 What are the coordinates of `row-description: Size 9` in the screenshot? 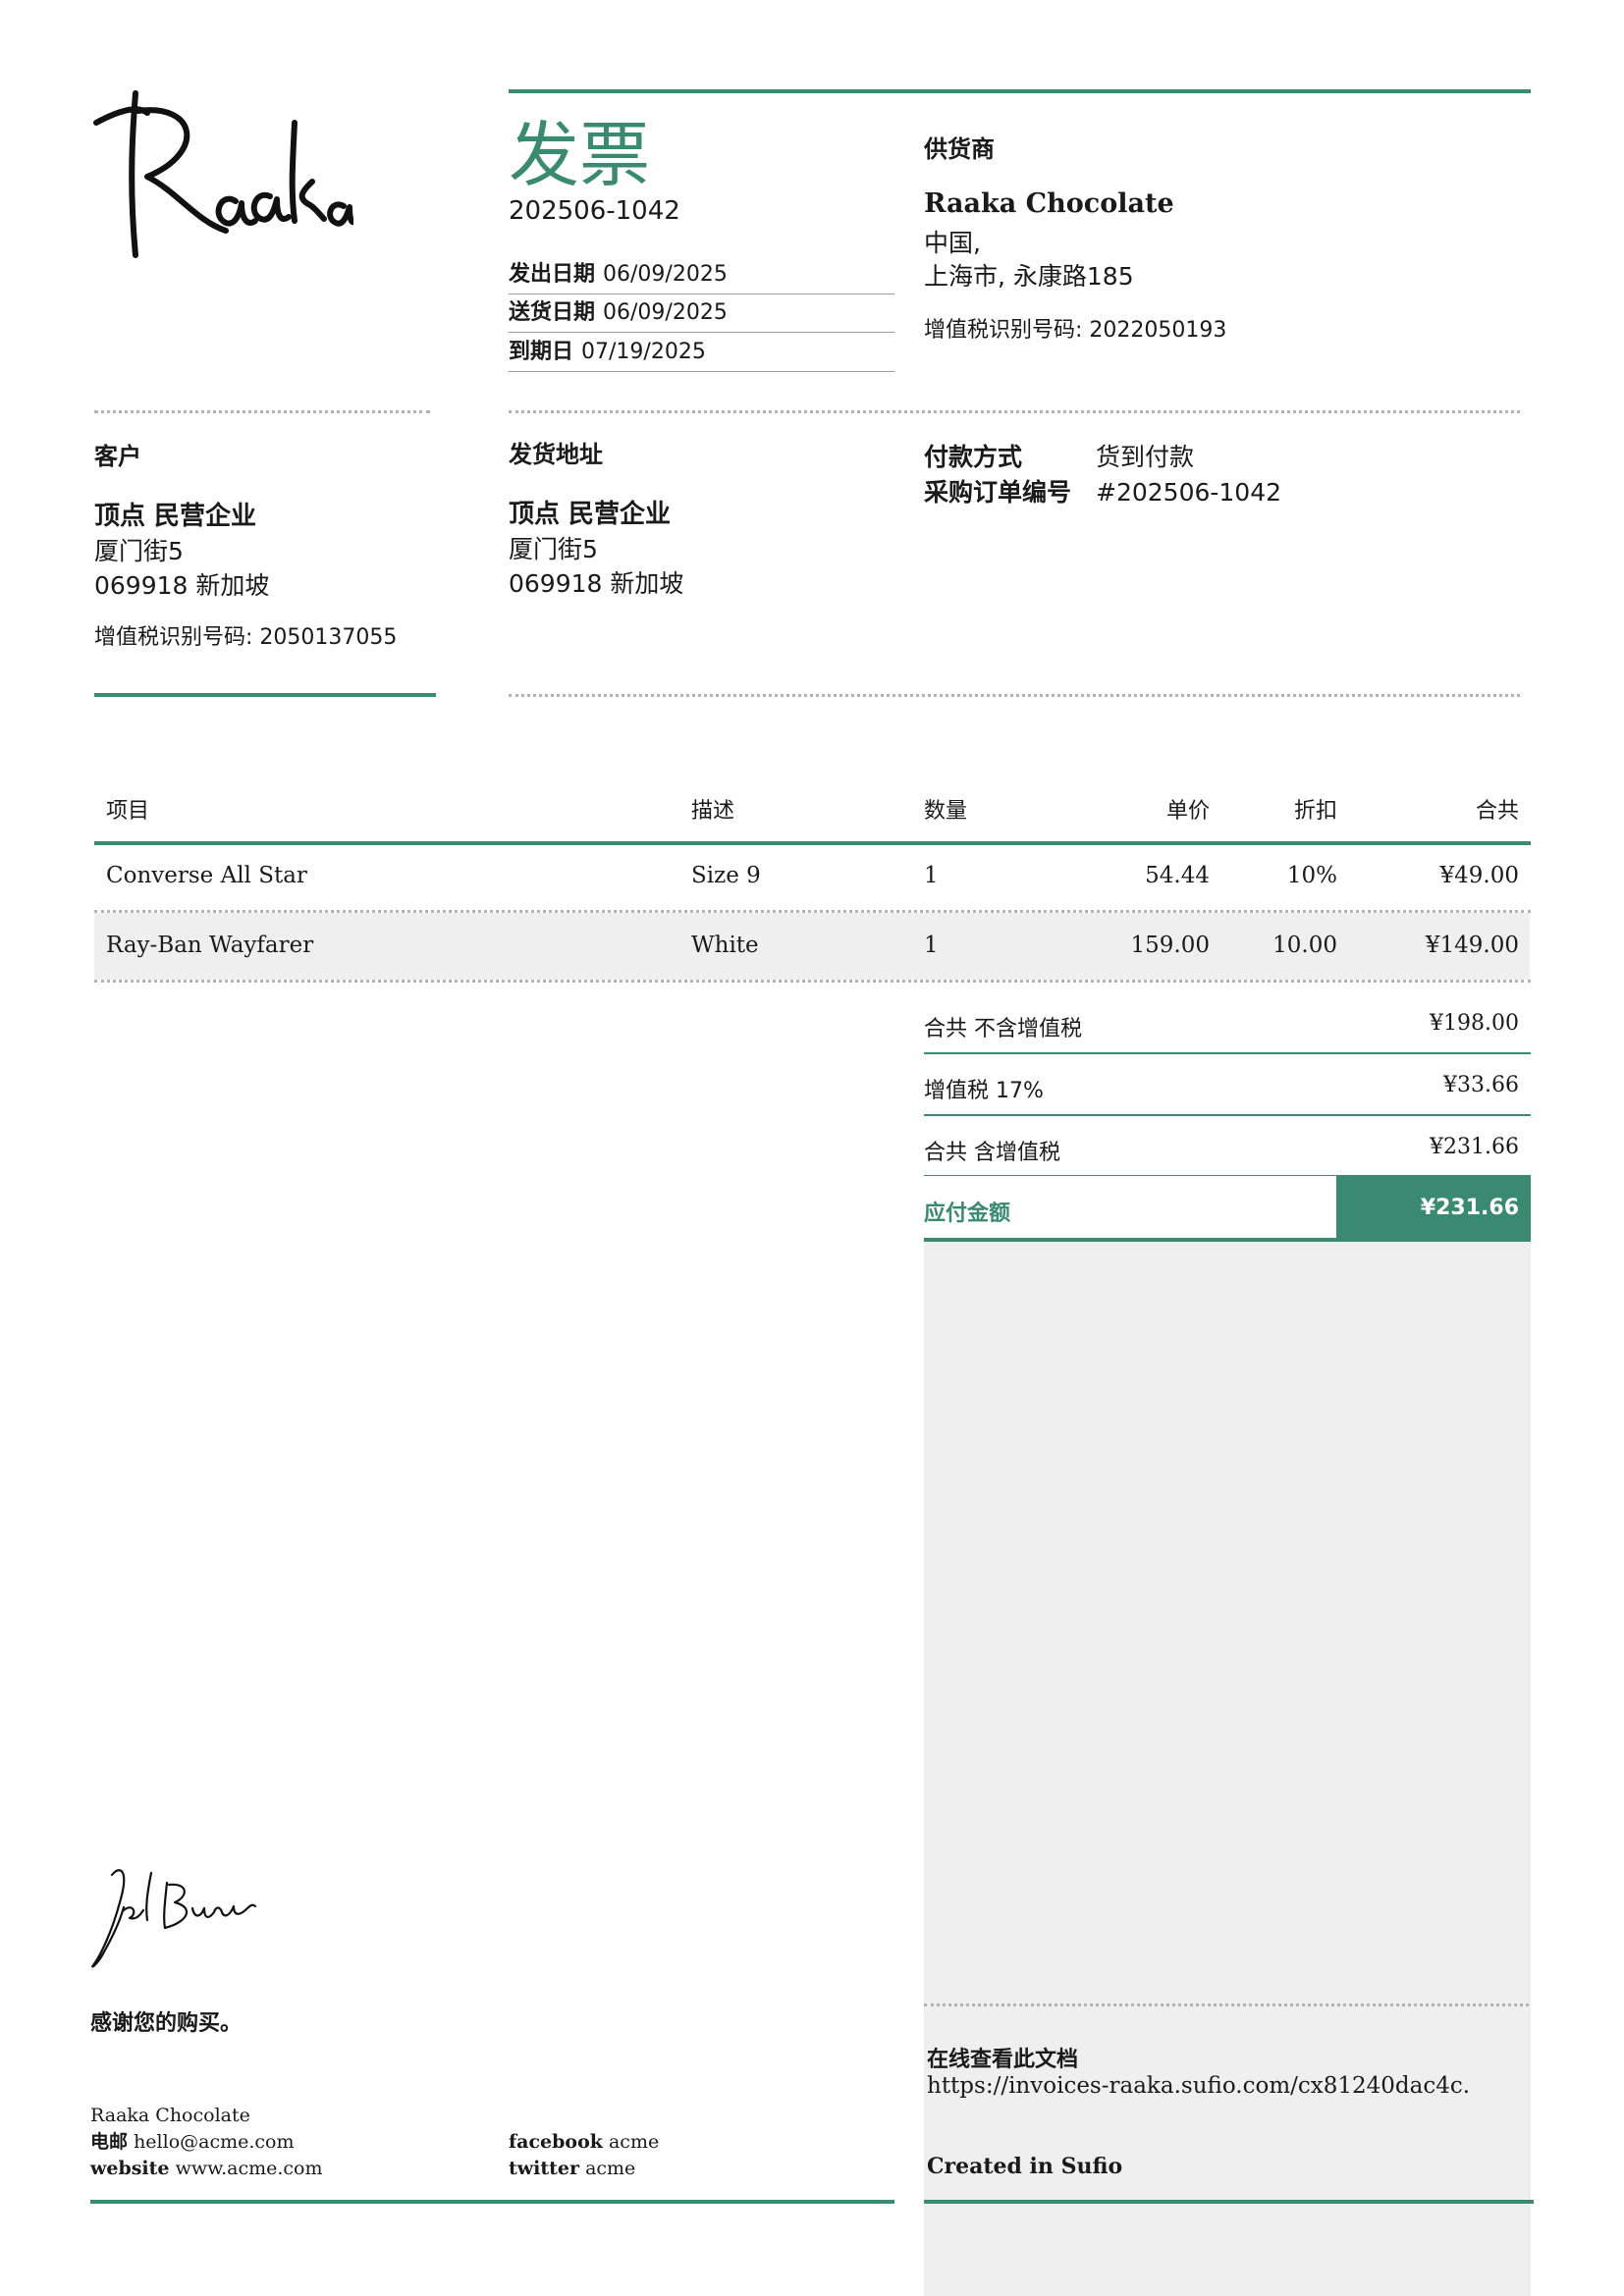 It's located at (726, 875).